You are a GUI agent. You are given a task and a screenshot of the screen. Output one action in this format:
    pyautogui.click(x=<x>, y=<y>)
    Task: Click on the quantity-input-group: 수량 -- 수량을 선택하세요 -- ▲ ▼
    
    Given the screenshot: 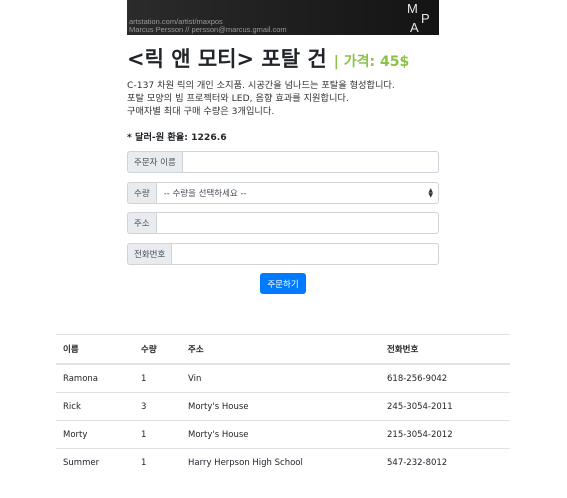 What is the action you would take?
    pyautogui.click(x=283, y=192)
    